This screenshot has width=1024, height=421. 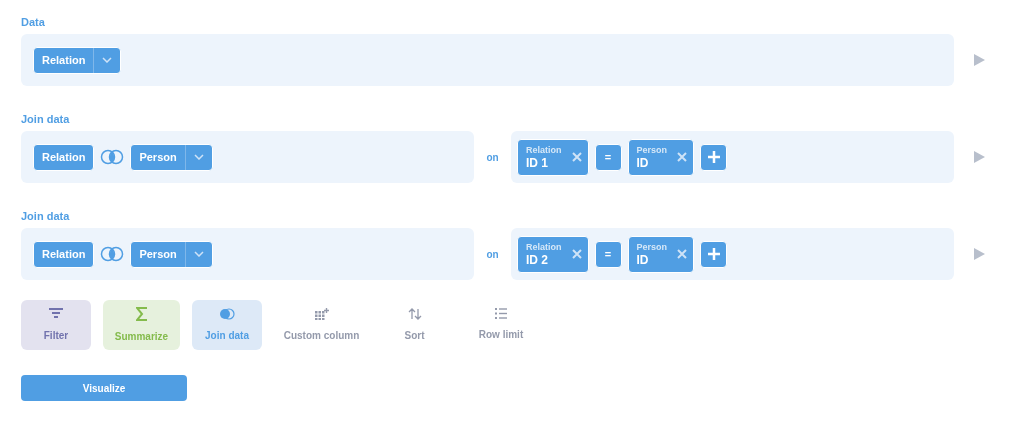 What do you see at coordinates (77, 60) in the screenshot?
I see `table-picker: Relation` at bounding box center [77, 60].